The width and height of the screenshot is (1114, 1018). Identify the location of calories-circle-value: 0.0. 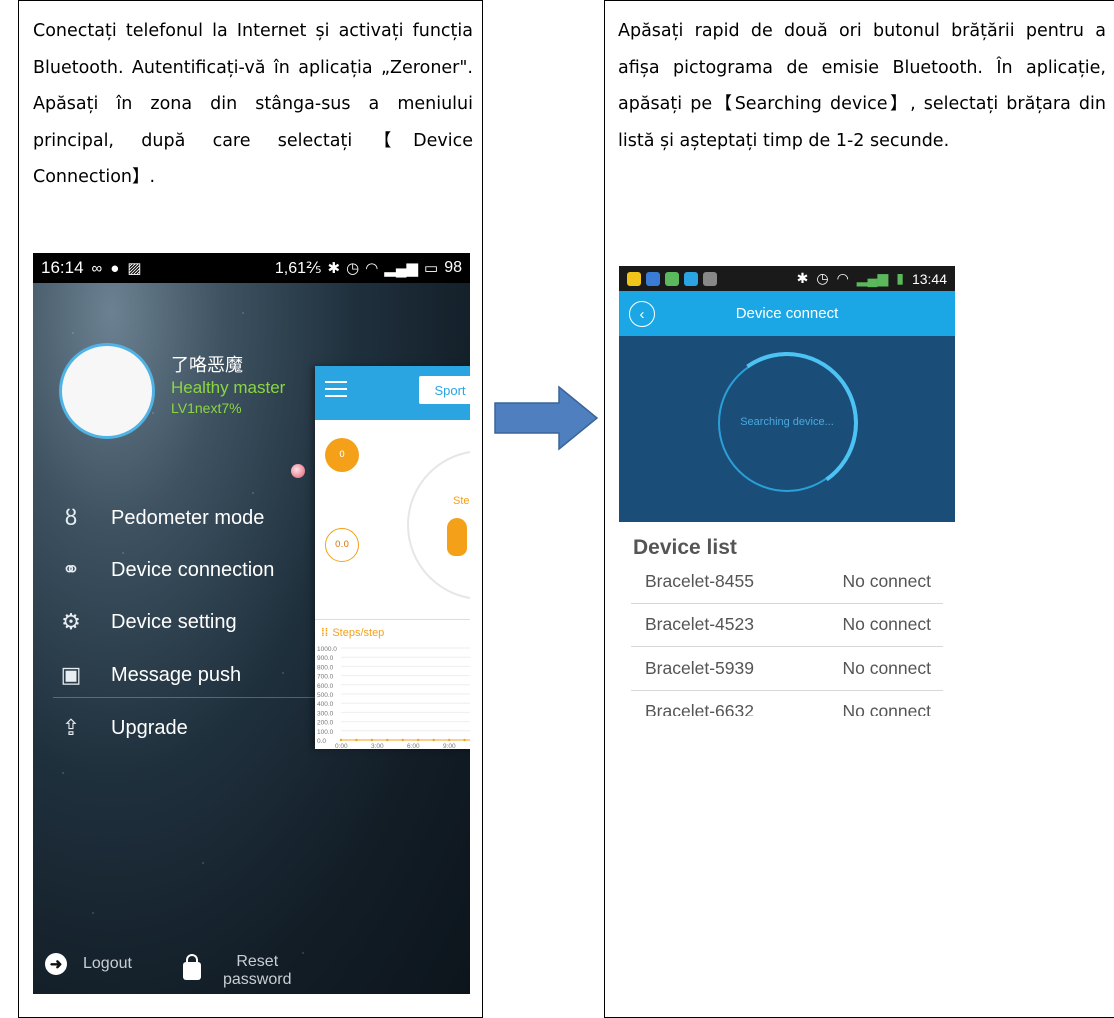
(342, 545).